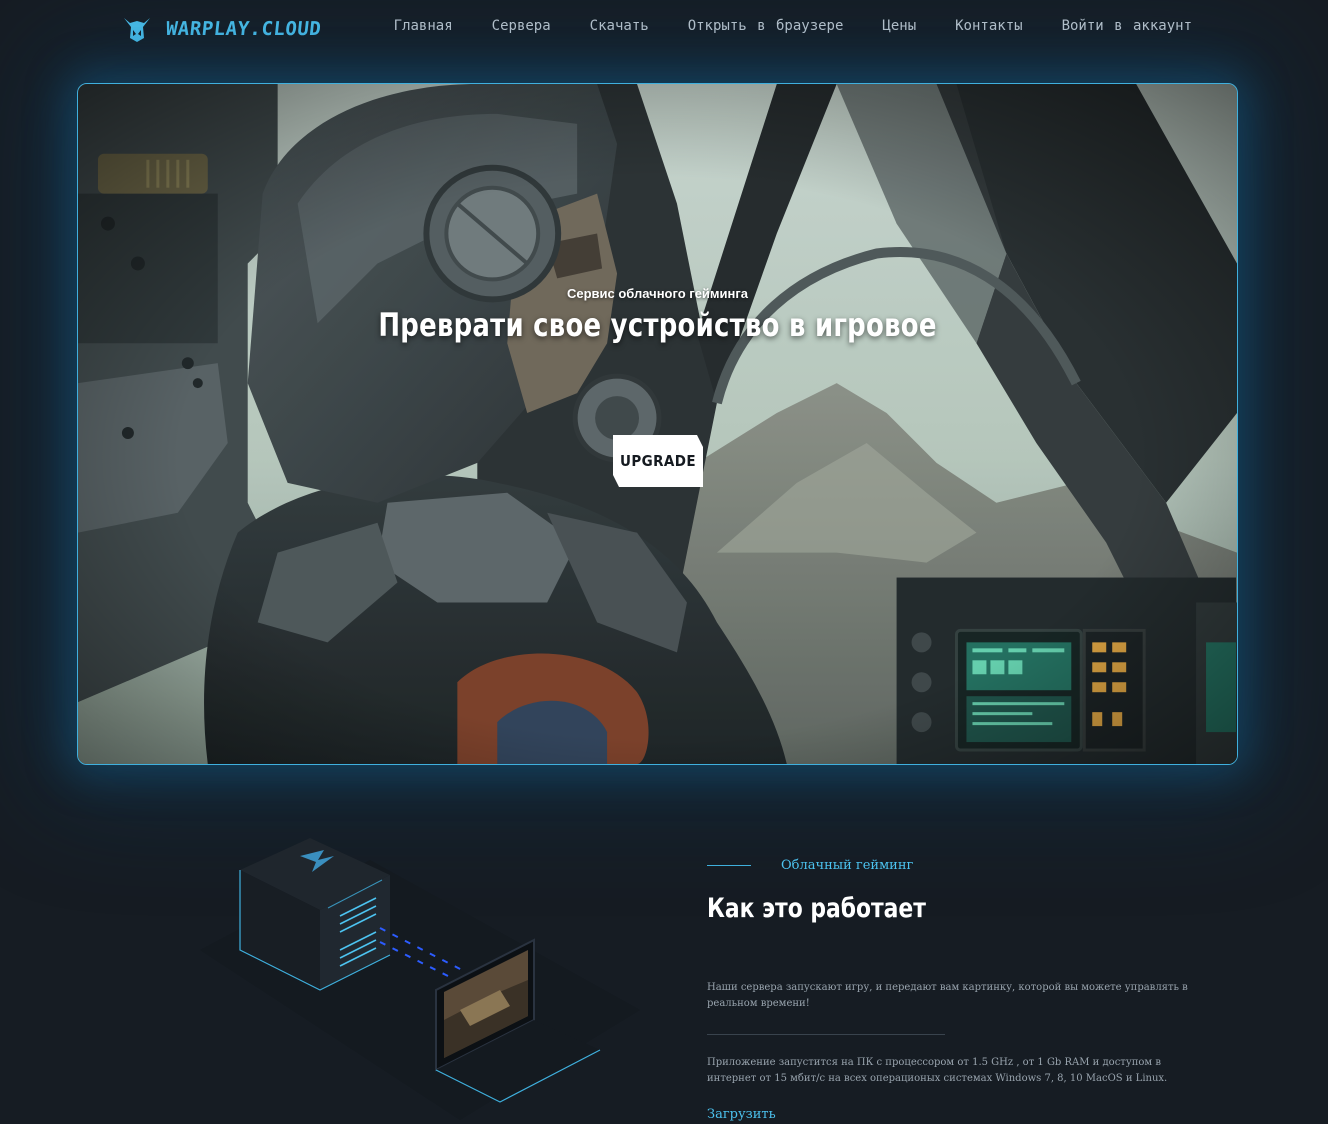 This screenshot has height=1124, width=1328. What do you see at coordinates (619, 26) in the screenshot?
I see `nav-download: Скачать` at bounding box center [619, 26].